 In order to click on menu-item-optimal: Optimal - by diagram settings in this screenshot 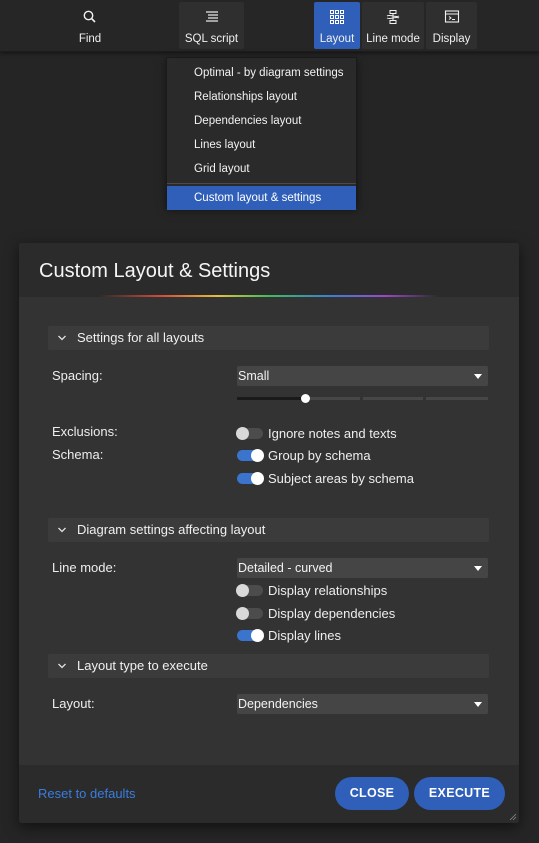, I will do `click(261, 73)`.